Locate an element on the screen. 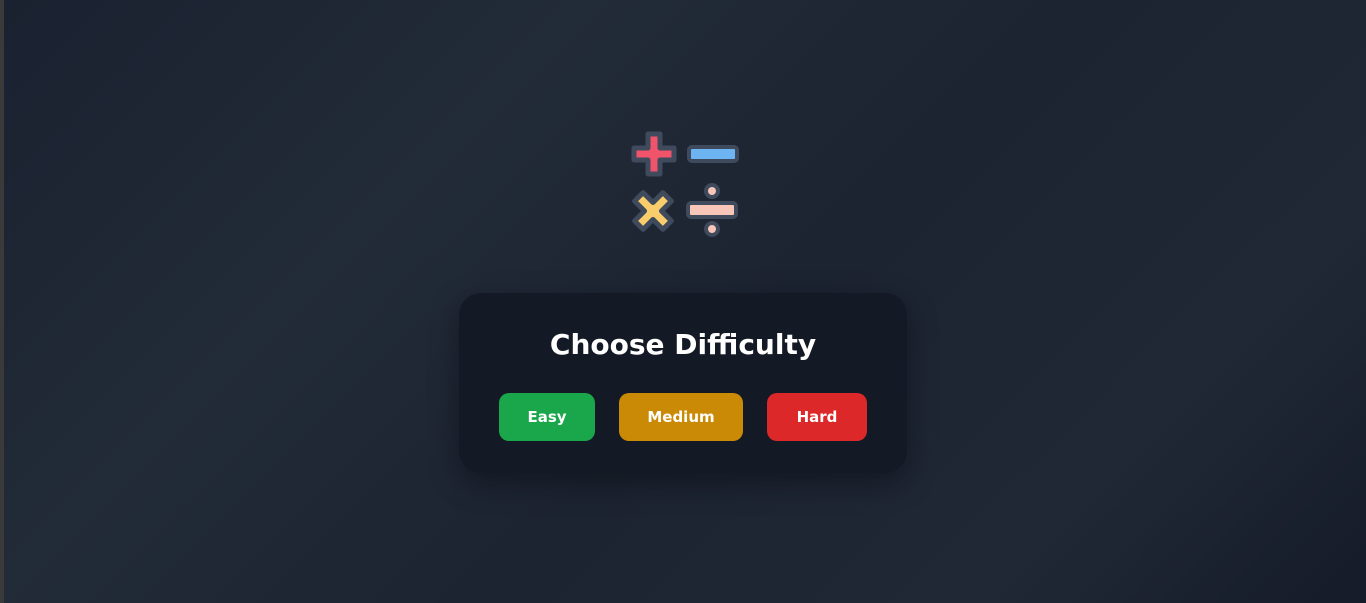  difficulty-title: Choose Difficulty is located at coordinates (683, 344).